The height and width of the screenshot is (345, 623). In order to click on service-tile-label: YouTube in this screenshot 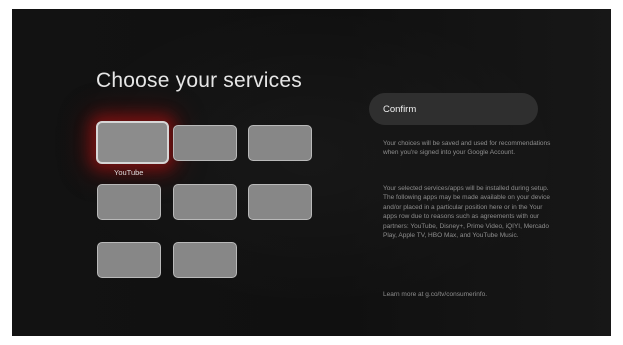, I will do `click(129, 172)`.